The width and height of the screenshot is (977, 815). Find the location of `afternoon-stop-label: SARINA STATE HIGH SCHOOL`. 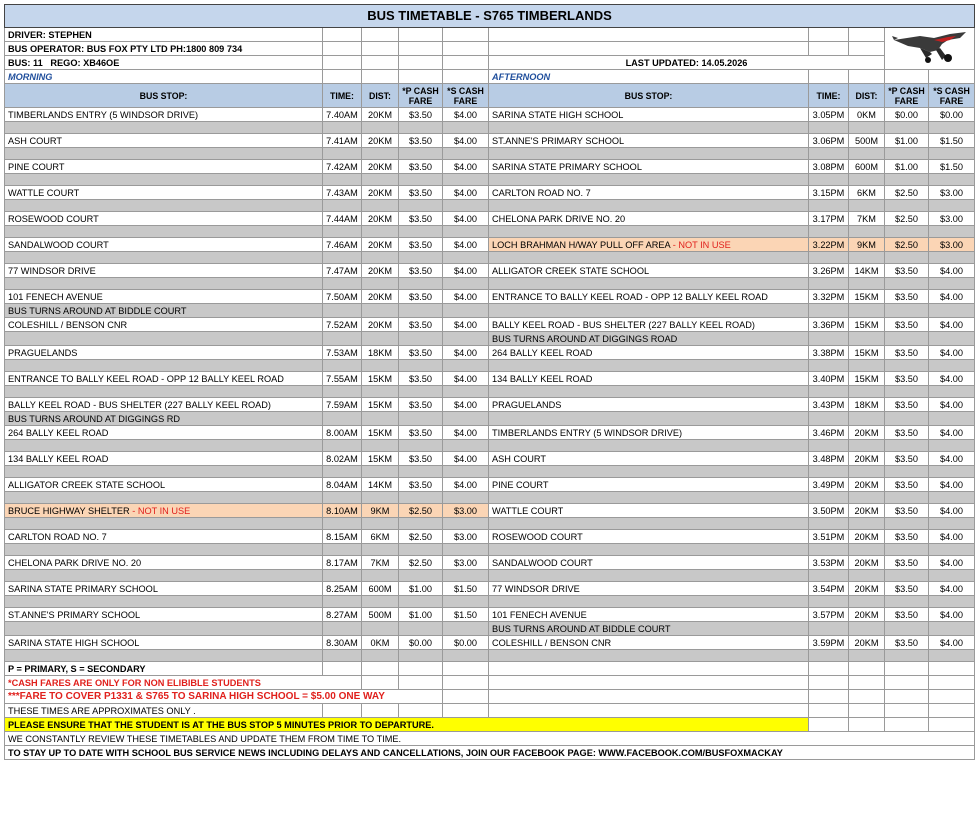

afternoon-stop-label: SARINA STATE HIGH SCHOOL is located at coordinates (558, 114).